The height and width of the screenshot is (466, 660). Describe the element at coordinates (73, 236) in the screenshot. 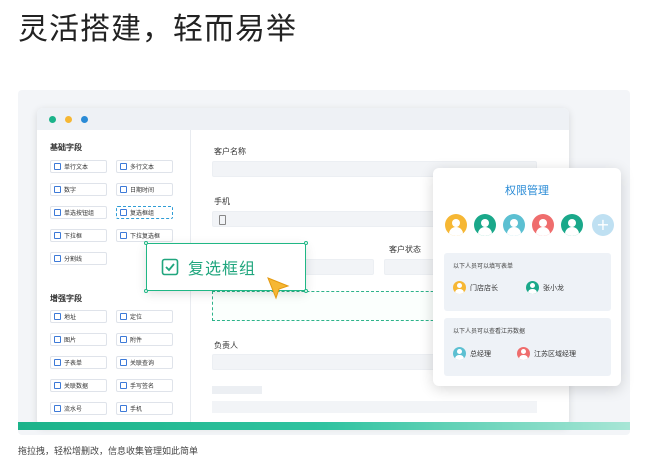

I see `field-label: 下拉框` at that location.